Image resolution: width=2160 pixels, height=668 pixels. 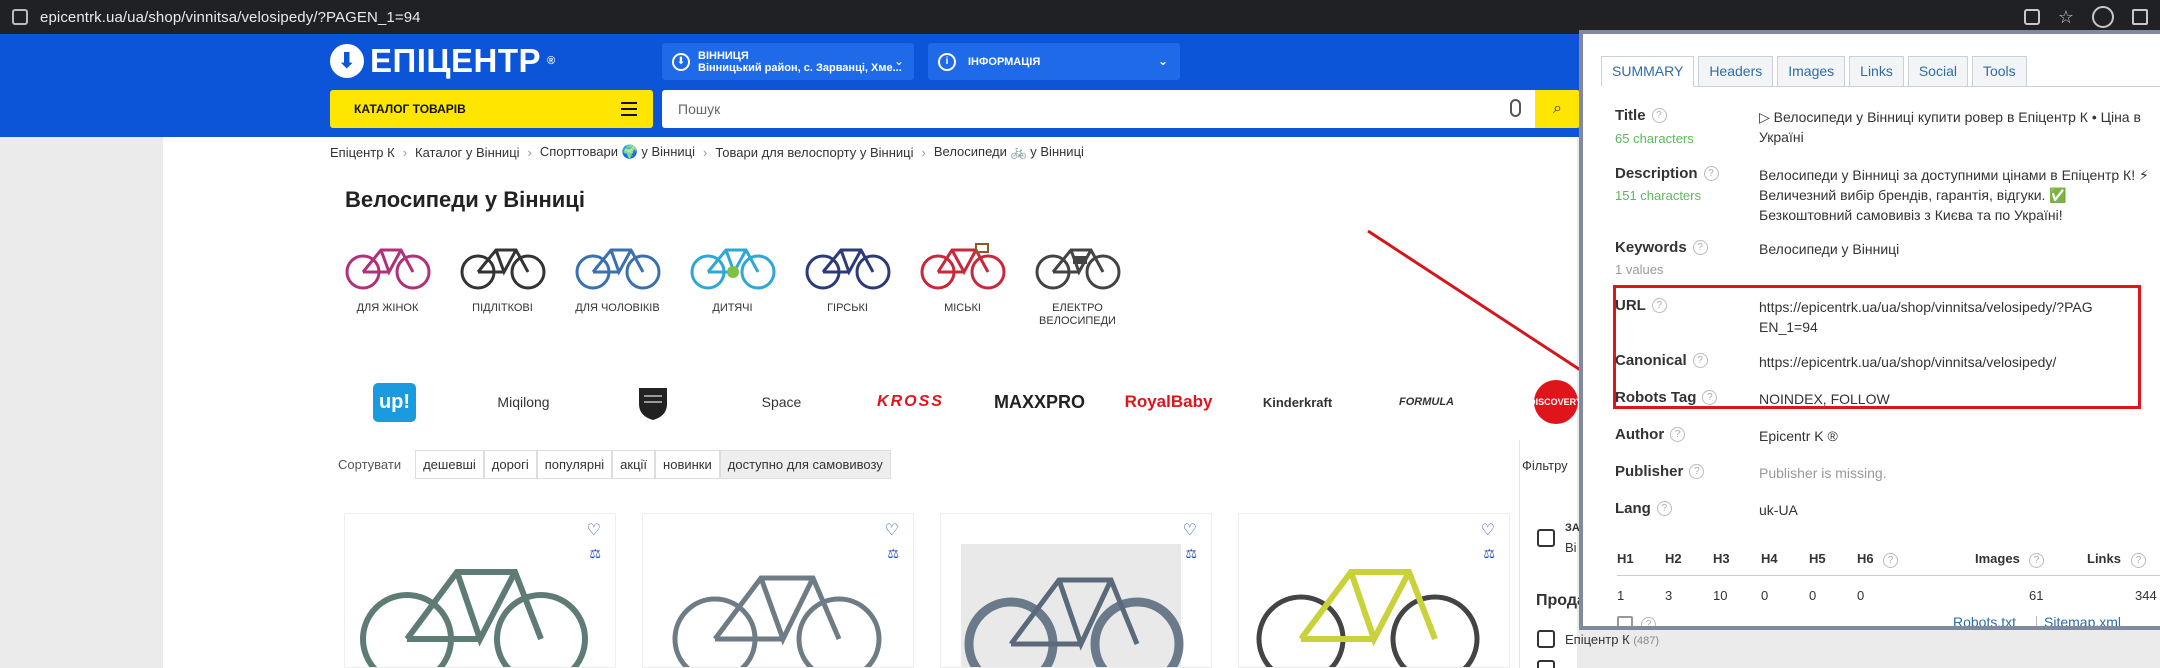 I want to click on breadcrumb-item: Велосипеди 🚲 у Вінниці, so click(x=1009, y=152).